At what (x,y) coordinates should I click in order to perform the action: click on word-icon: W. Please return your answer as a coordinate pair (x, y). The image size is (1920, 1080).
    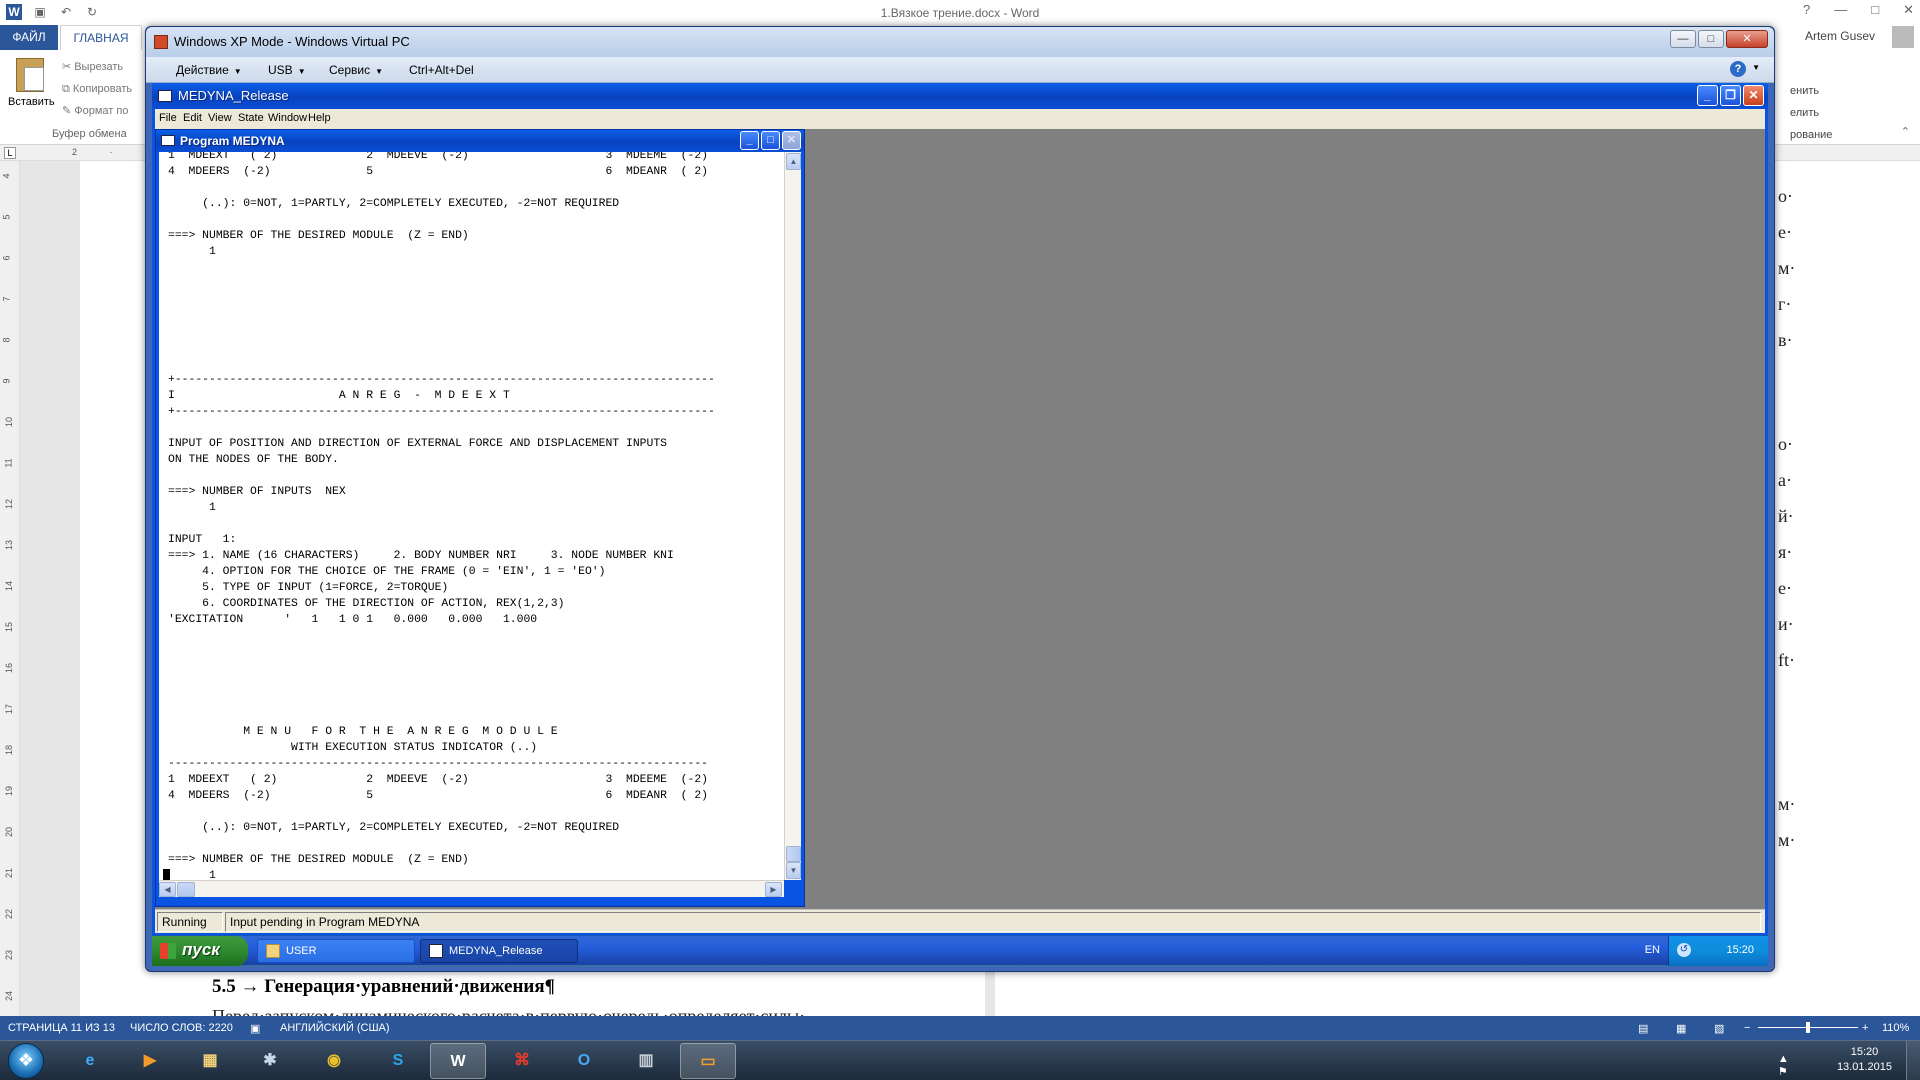
    Looking at the image, I should click on (458, 1061).